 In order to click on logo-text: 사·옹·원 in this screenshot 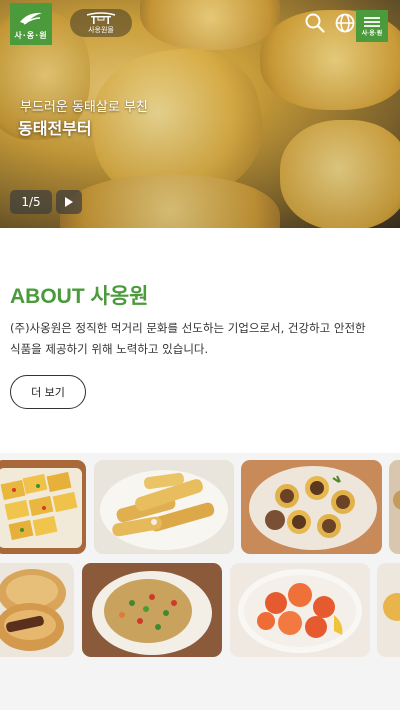, I will do `click(31, 35)`.